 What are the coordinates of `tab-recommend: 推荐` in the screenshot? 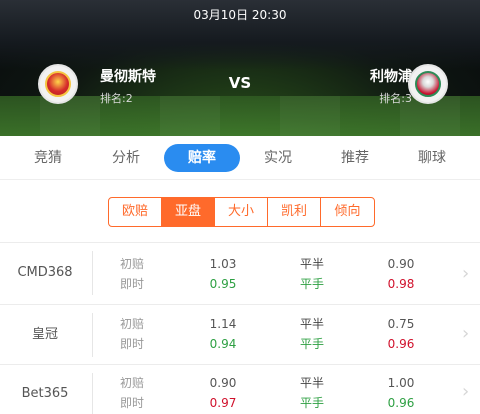 It's located at (355, 158).